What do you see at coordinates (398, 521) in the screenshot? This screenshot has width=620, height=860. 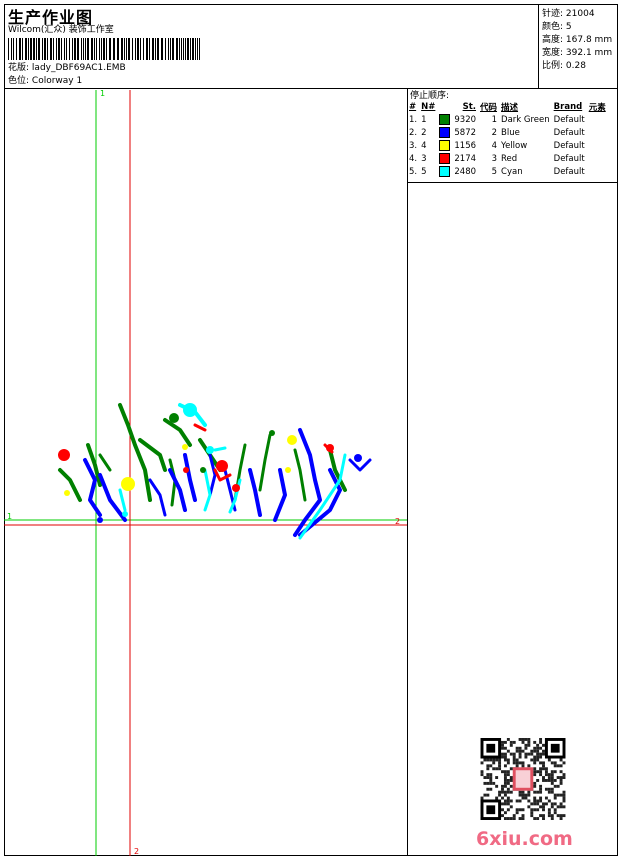 I see `guide-label-red-right: 2` at bounding box center [398, 521].